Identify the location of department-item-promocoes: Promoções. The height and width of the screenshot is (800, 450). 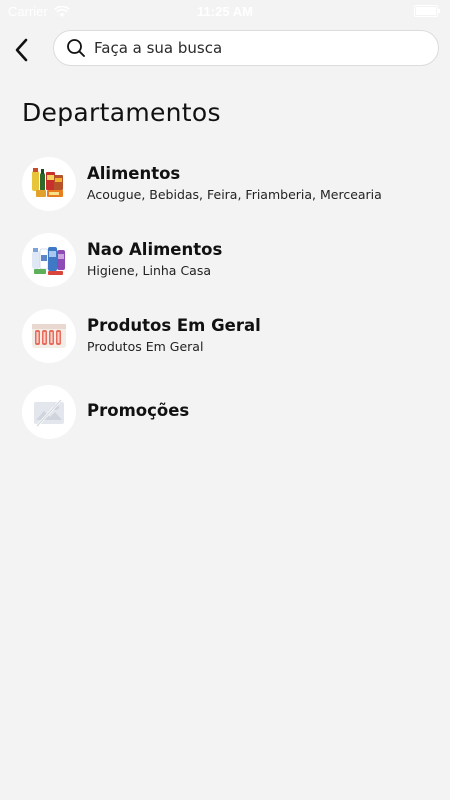
(225, 422).